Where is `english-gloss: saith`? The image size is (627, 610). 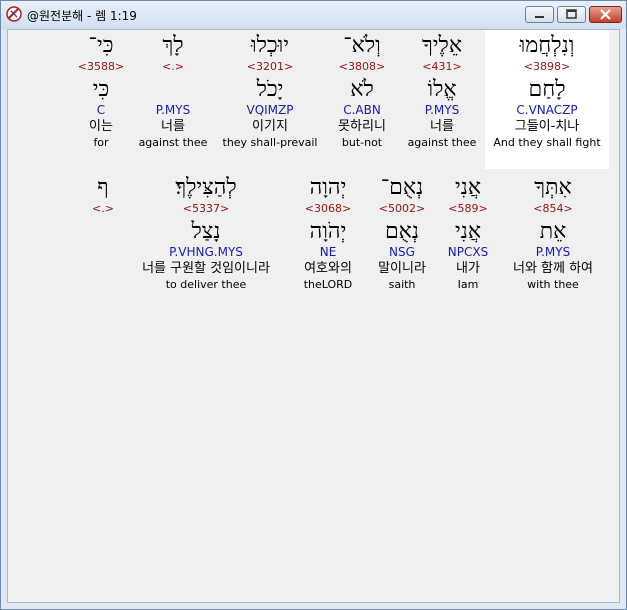 english-gloss: saith is located at coordinates (402, 284).